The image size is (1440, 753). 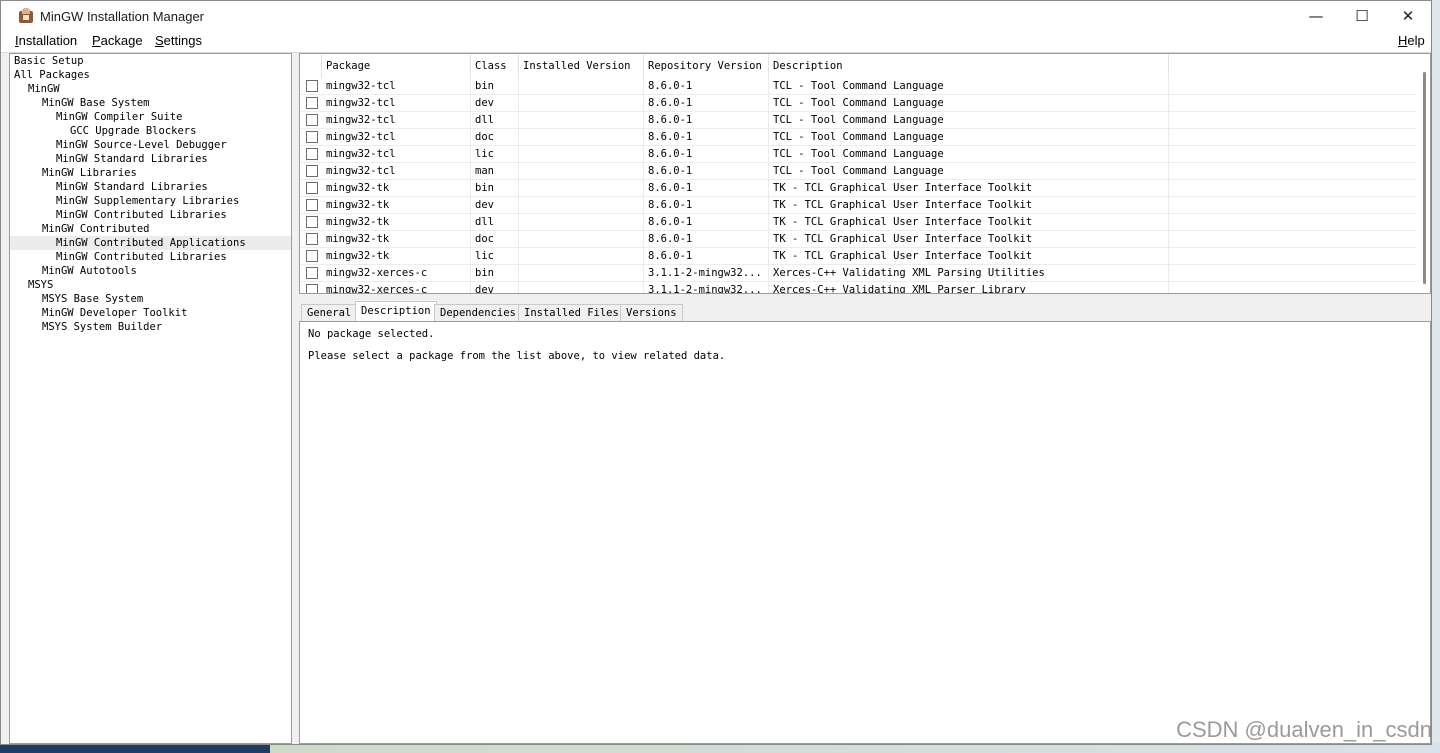 What do you see at coordinates (1424, 178) in the screenshot?
I see `scrollbar-thumb` at bounding box center [1424, 178].